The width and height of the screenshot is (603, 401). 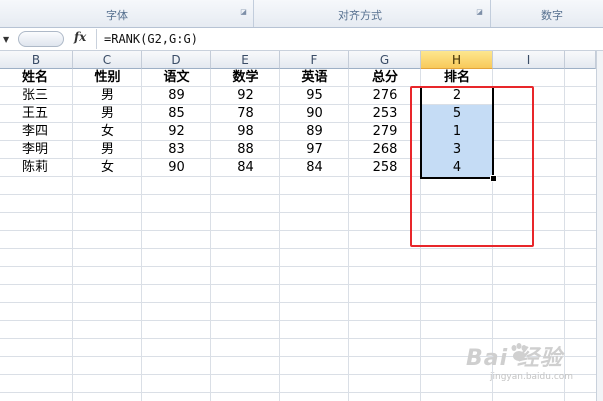 What do you see at coordinates (314, 78) in the screenshot?
I see `header-english: 英语` at bounding box center [314, 78].